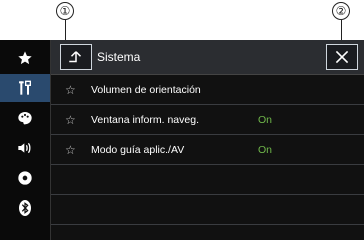 The height and width of the screenshot is (240, 364). What do you see at coordinates (341, 30) in the screenshot?
I see `callout-2-line` at bounding box center [341, 30].